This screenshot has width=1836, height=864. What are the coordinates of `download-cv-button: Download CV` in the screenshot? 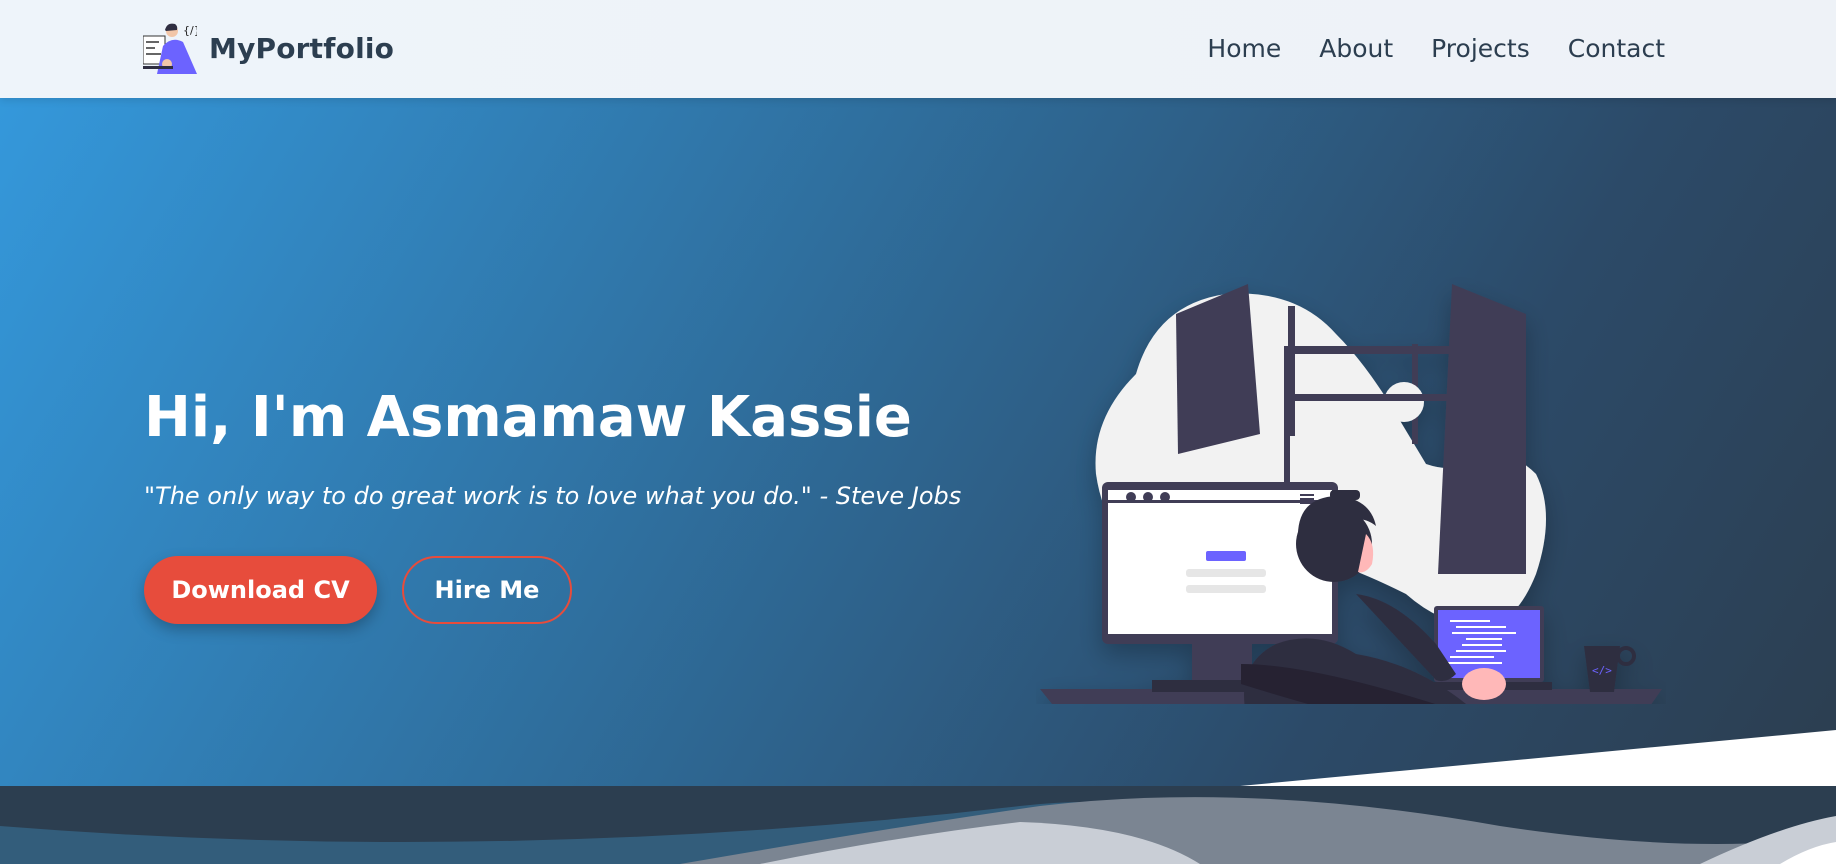 It's located at (260, 590).